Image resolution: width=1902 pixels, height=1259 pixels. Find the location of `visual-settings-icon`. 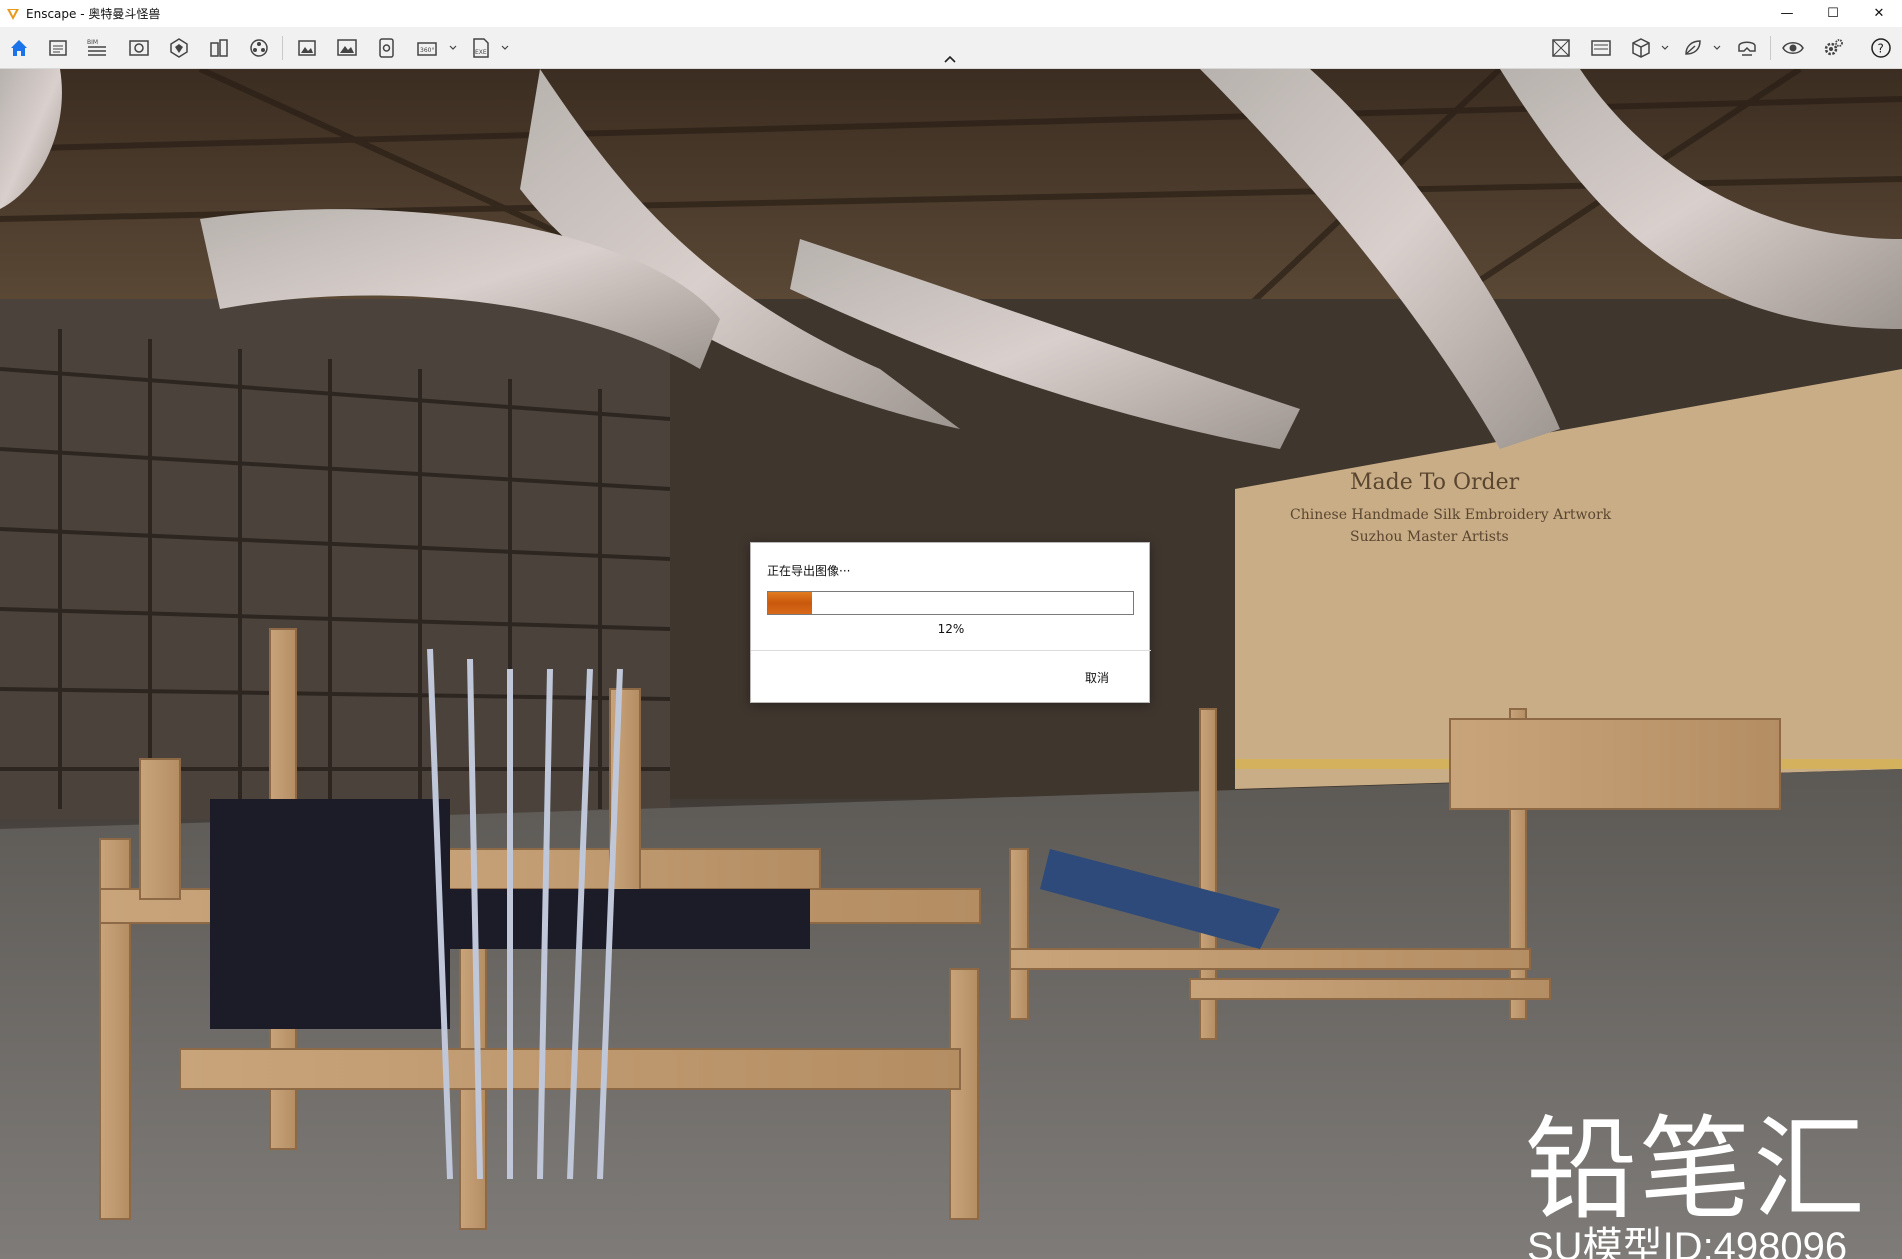

visual-settings-icon is located at coordinates (1793, 48).